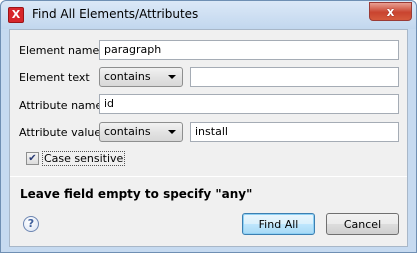  What do you see at coordinates (59, 50) in the screenshot?
I see `element-name-label: Element name` at bounding box center [59, 50].